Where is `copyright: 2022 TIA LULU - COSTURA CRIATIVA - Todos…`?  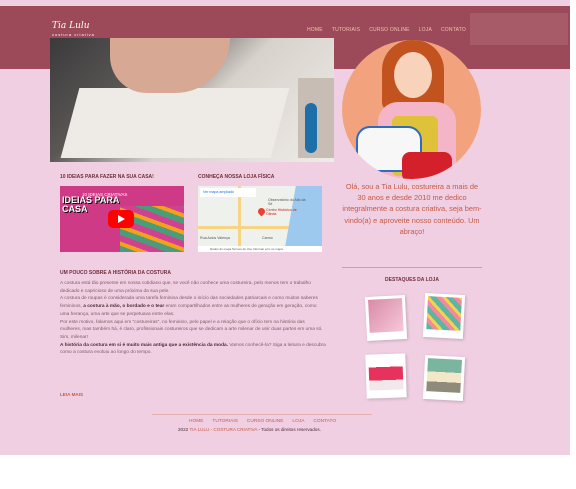
copyright: 2022 TIA LULU - COSTURA CRIATIVA - Todos… is located at coordinates (249, 429).